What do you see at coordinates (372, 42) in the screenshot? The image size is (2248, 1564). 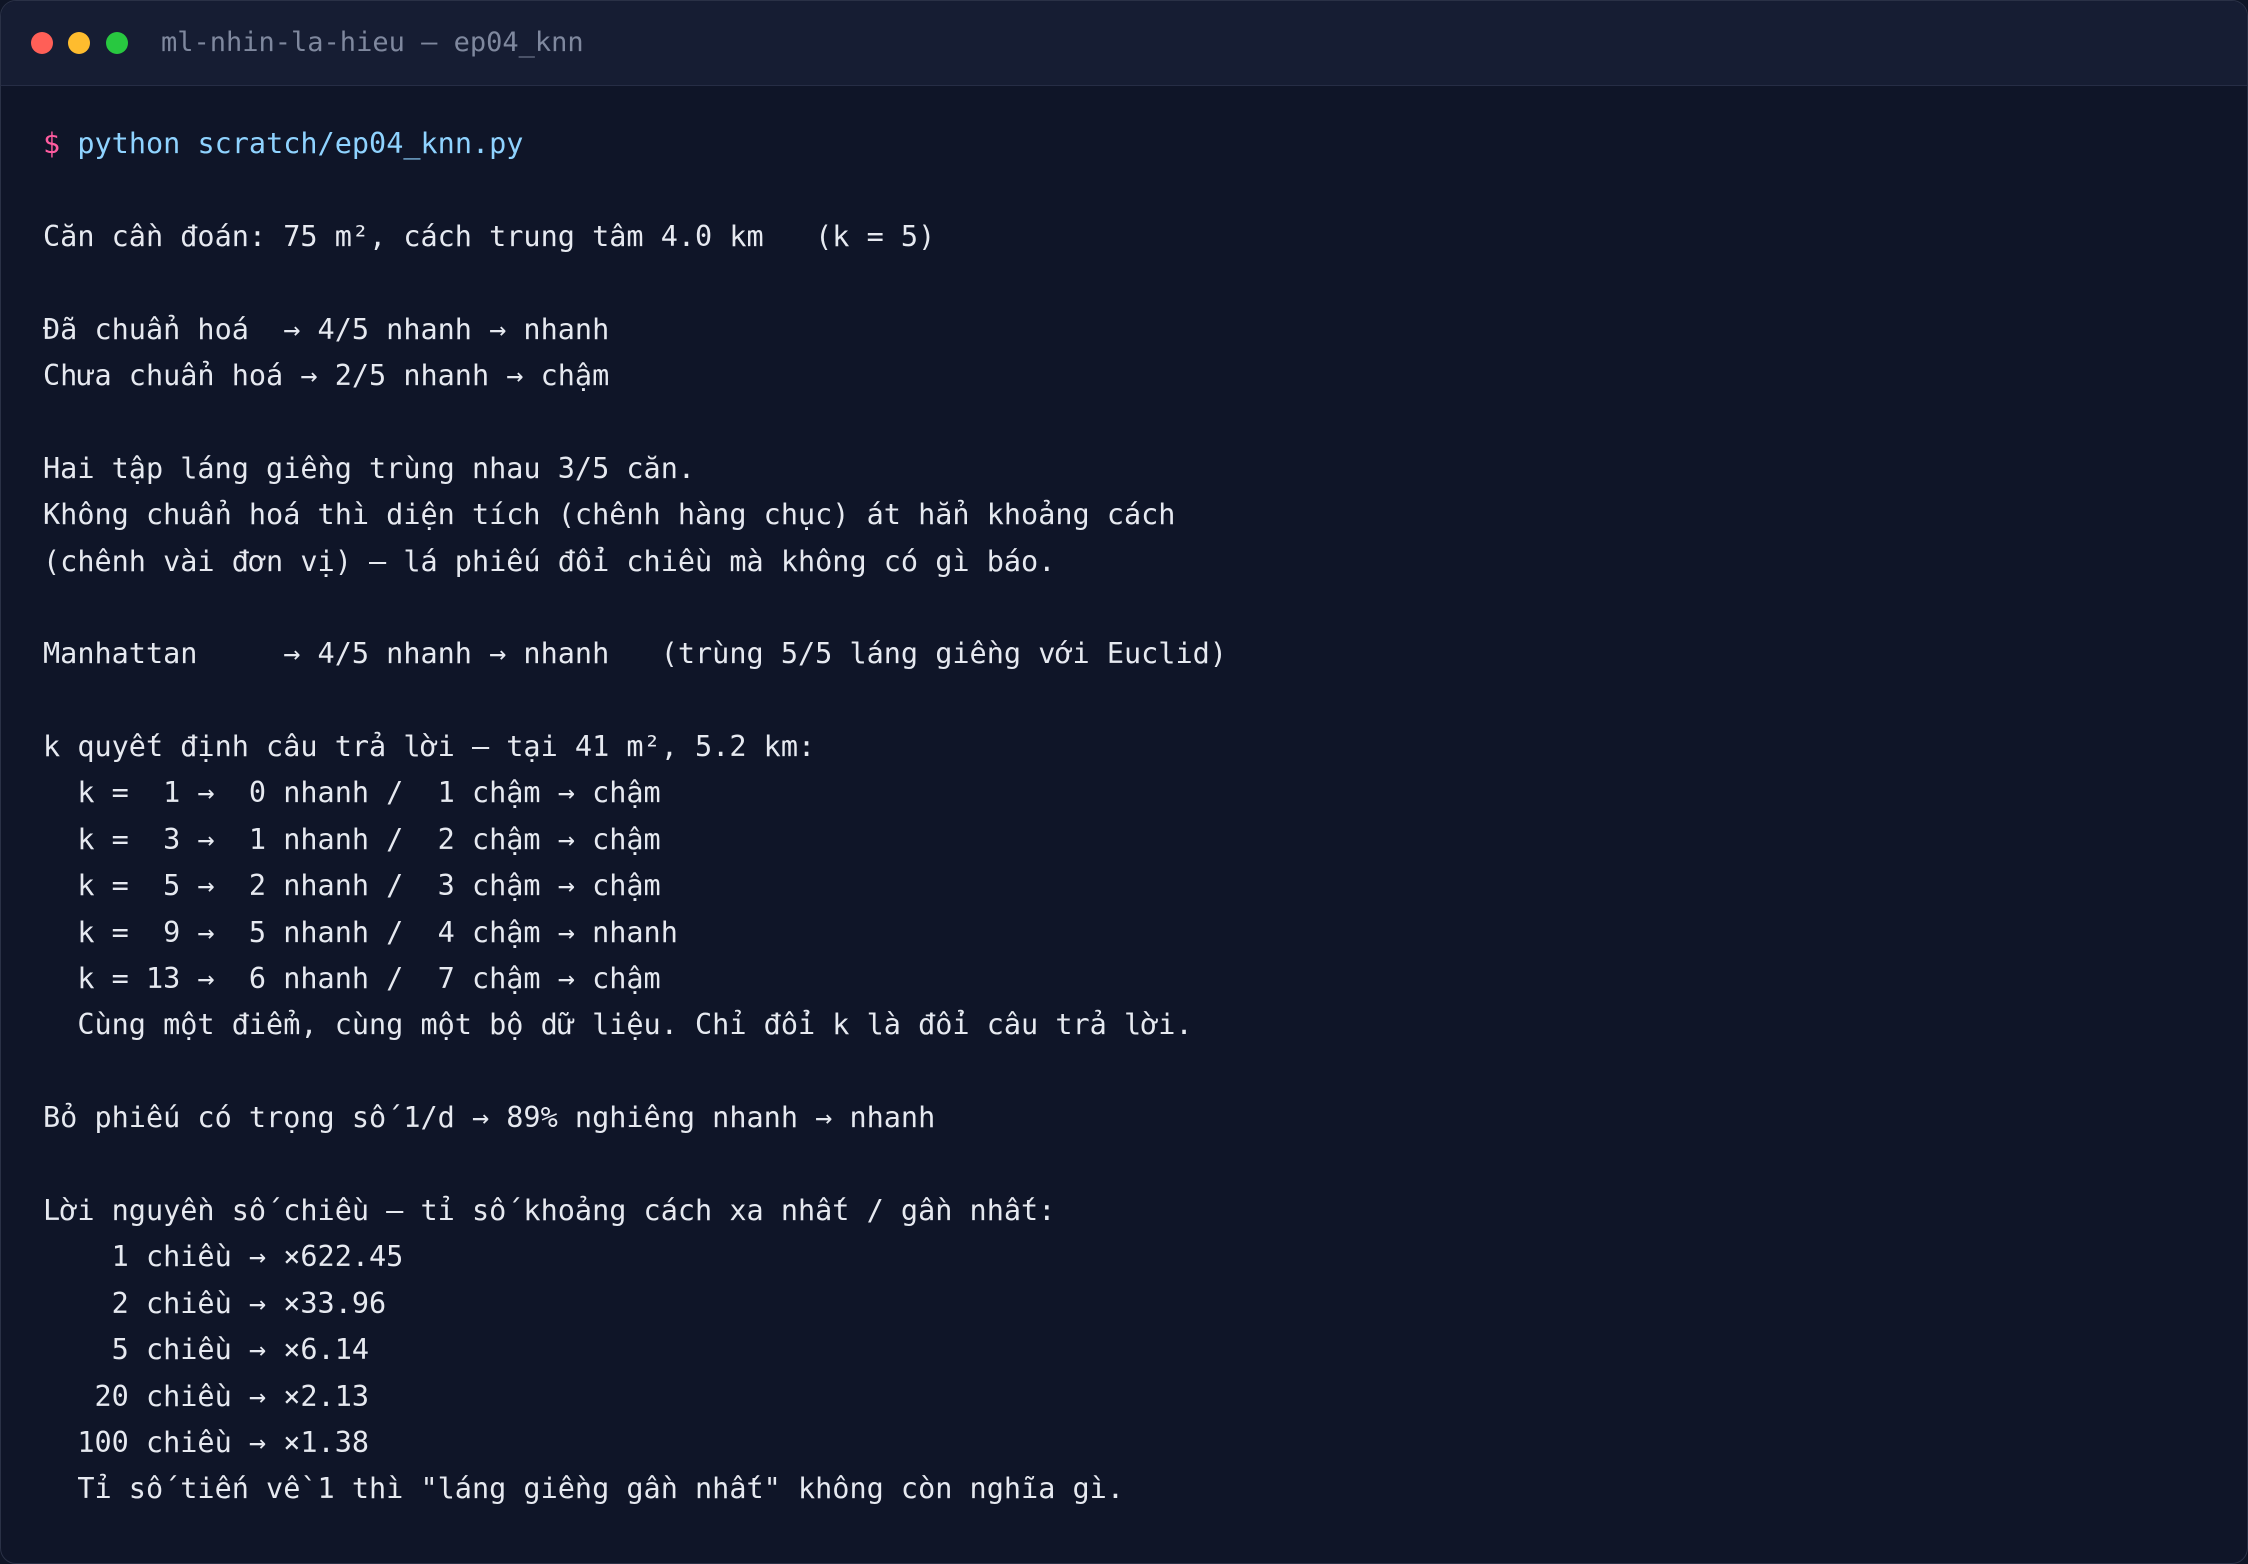 I see `window-title: ml-nhin-la-hieu — ep04_knn` at bounding box center [372, 42].